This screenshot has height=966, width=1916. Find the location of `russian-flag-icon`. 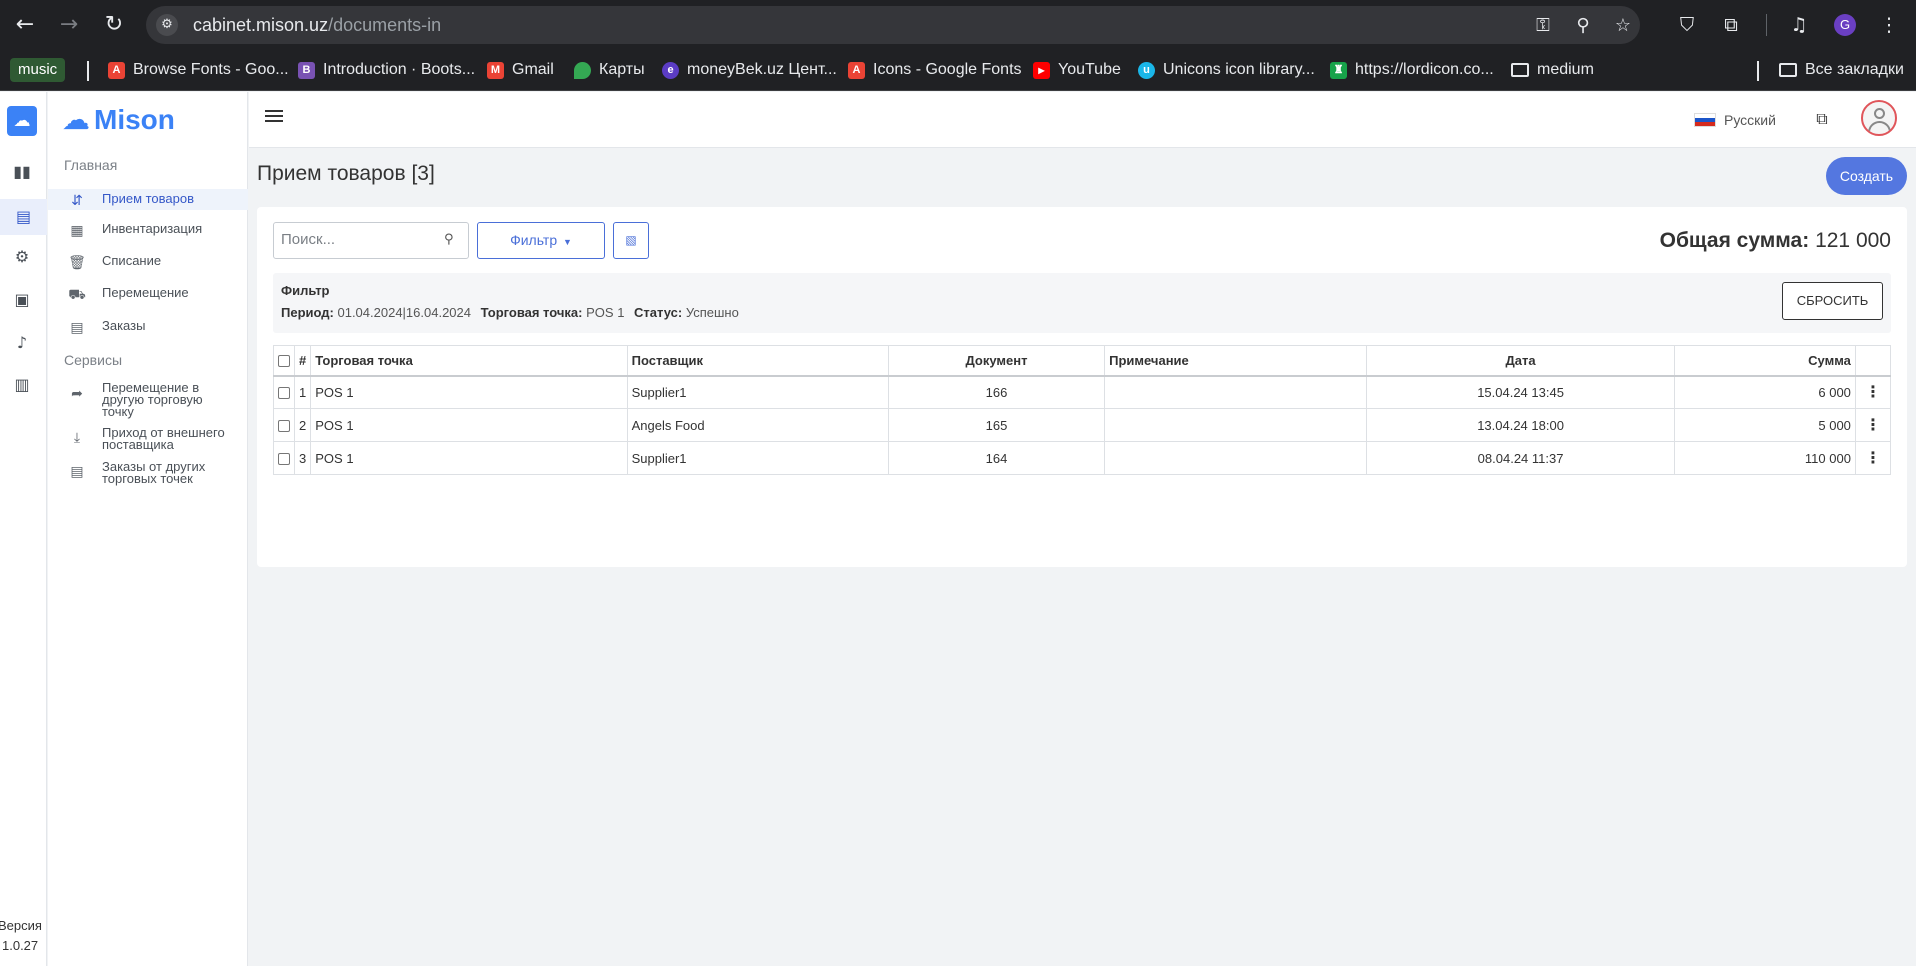

russian-flag-icon is located at coordinates (1705, 120).